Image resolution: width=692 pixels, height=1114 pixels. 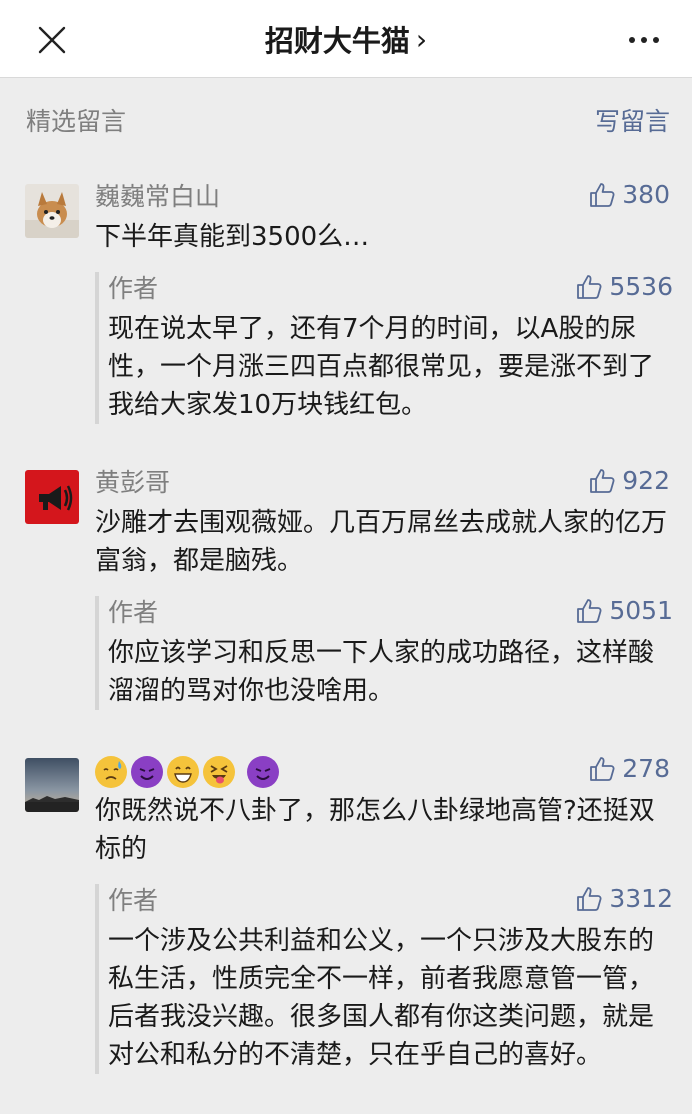 What do you see at coordinates (111, 772) in the screenshot?
I see `downcast-sweat-emoji-icon` at bounding box center [111, 772].